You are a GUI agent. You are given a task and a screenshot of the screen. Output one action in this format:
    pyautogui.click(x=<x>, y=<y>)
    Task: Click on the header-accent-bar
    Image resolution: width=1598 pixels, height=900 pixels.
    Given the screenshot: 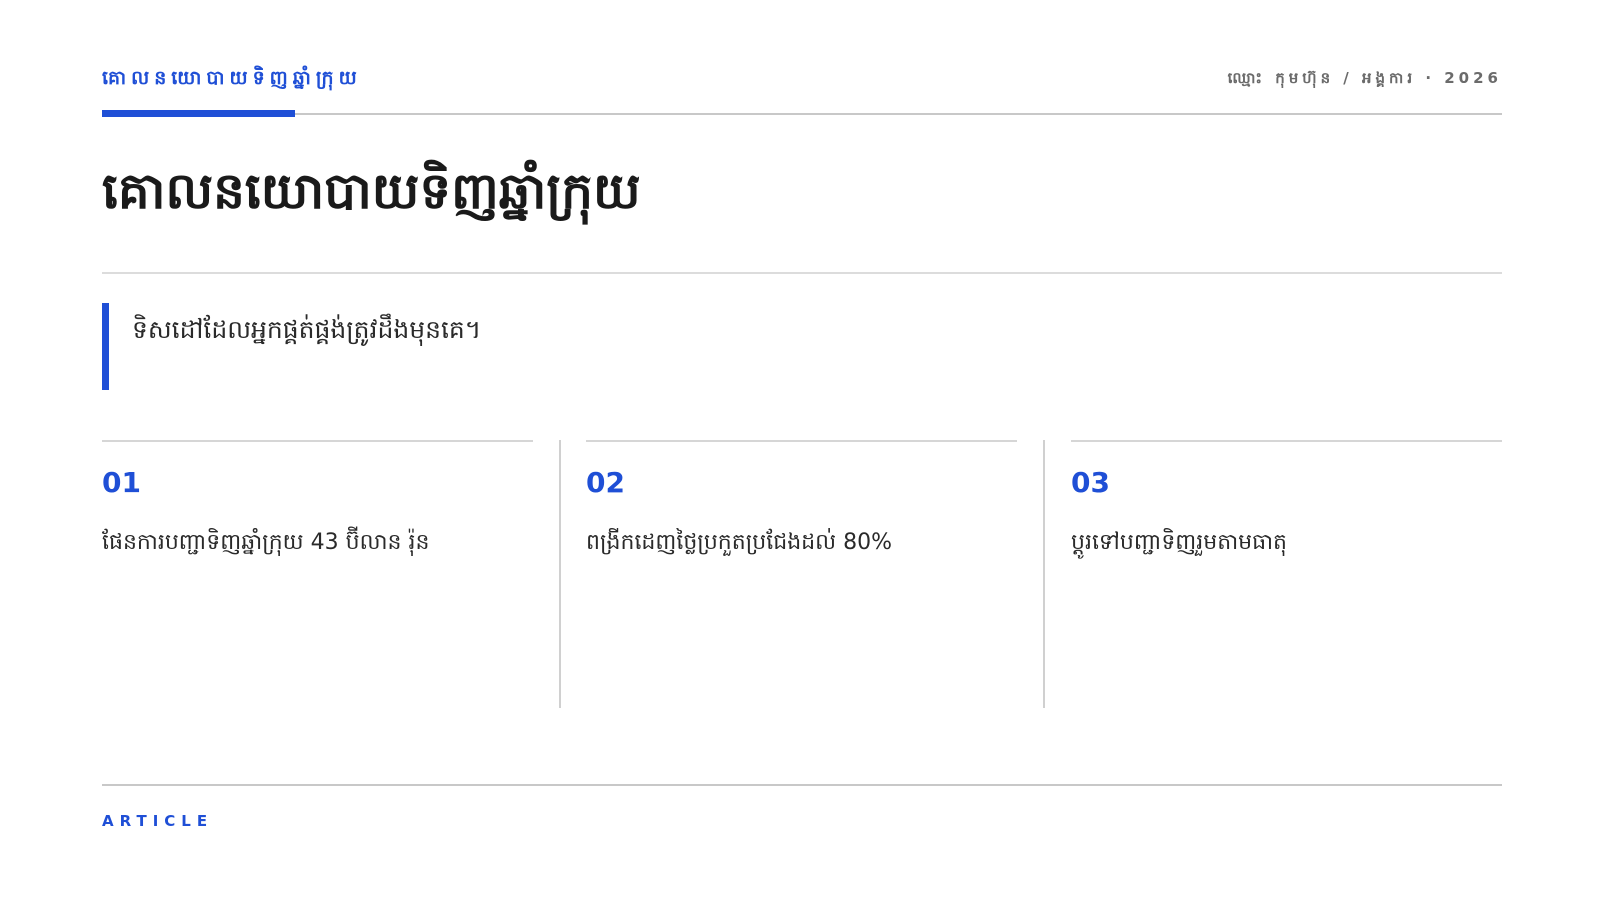 What is the action you would take?
    pyautogui.click(x=198, y=113)
    